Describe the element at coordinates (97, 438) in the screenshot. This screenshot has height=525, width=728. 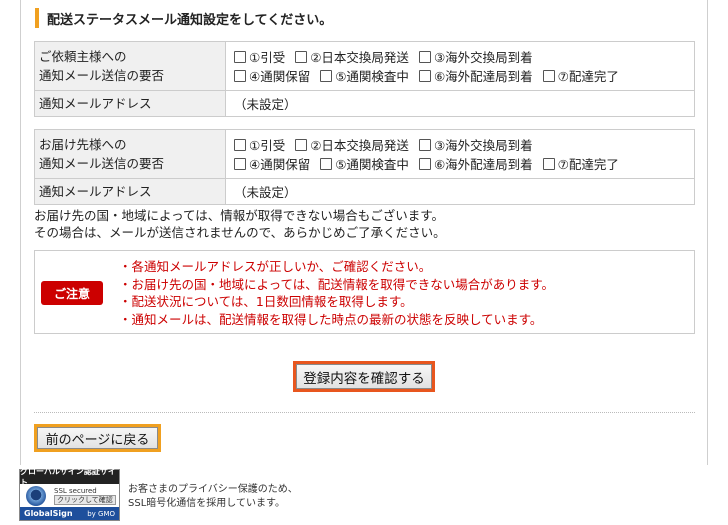
I see `back-button: 前のページに戻る` at that location.